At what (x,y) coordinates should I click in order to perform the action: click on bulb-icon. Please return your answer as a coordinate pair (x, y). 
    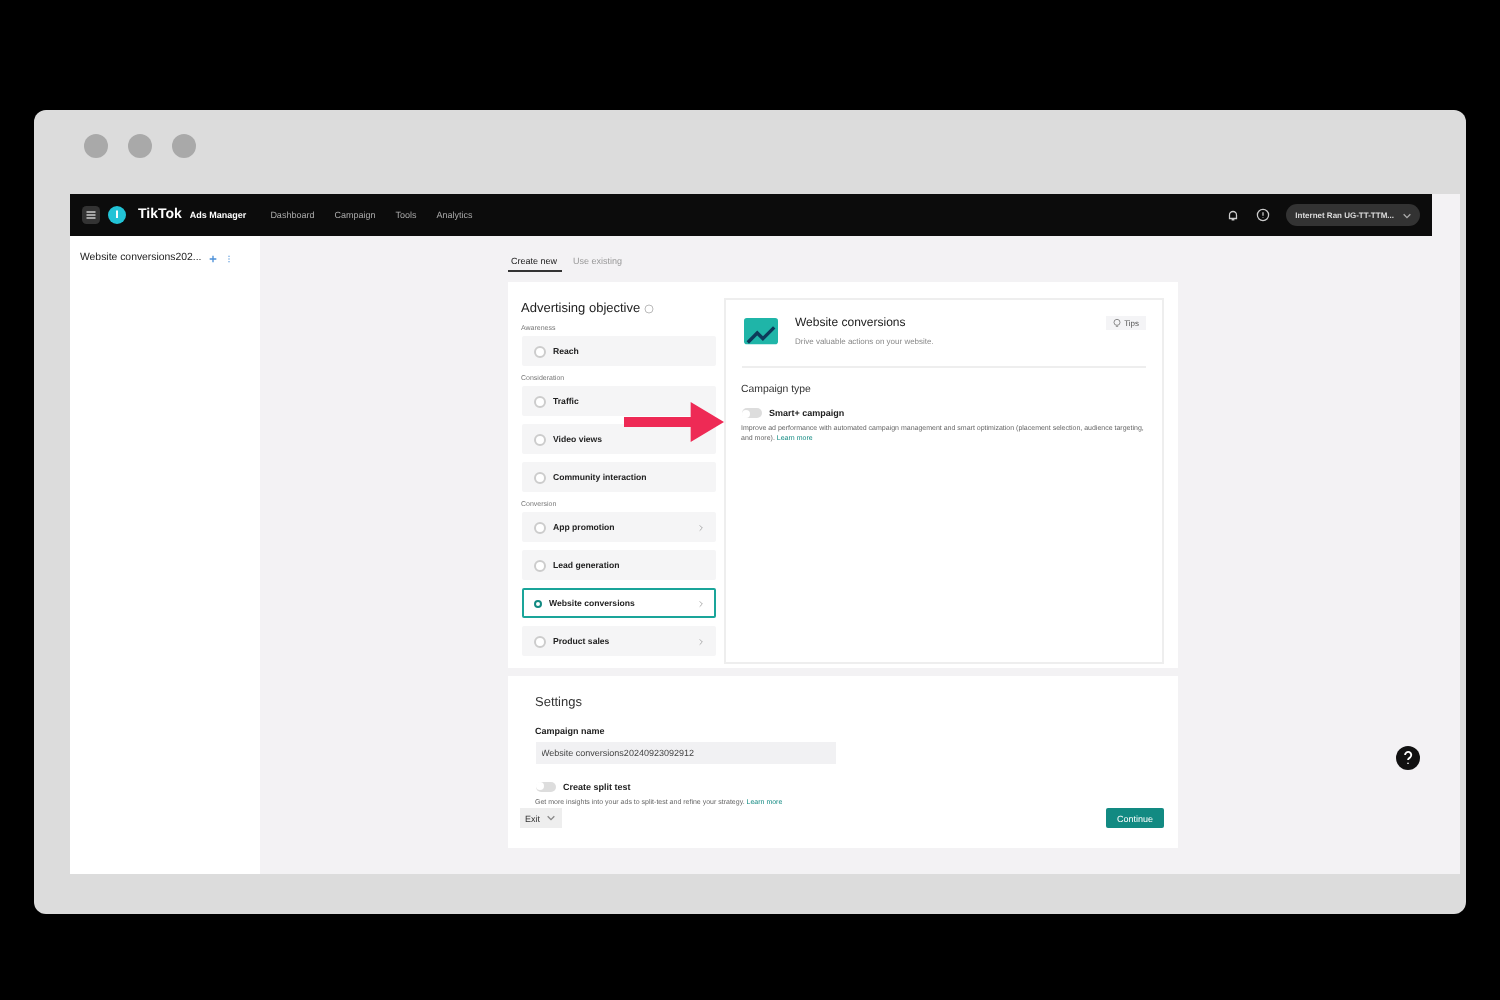
    Looking at the image, I should click on (1117, 323).